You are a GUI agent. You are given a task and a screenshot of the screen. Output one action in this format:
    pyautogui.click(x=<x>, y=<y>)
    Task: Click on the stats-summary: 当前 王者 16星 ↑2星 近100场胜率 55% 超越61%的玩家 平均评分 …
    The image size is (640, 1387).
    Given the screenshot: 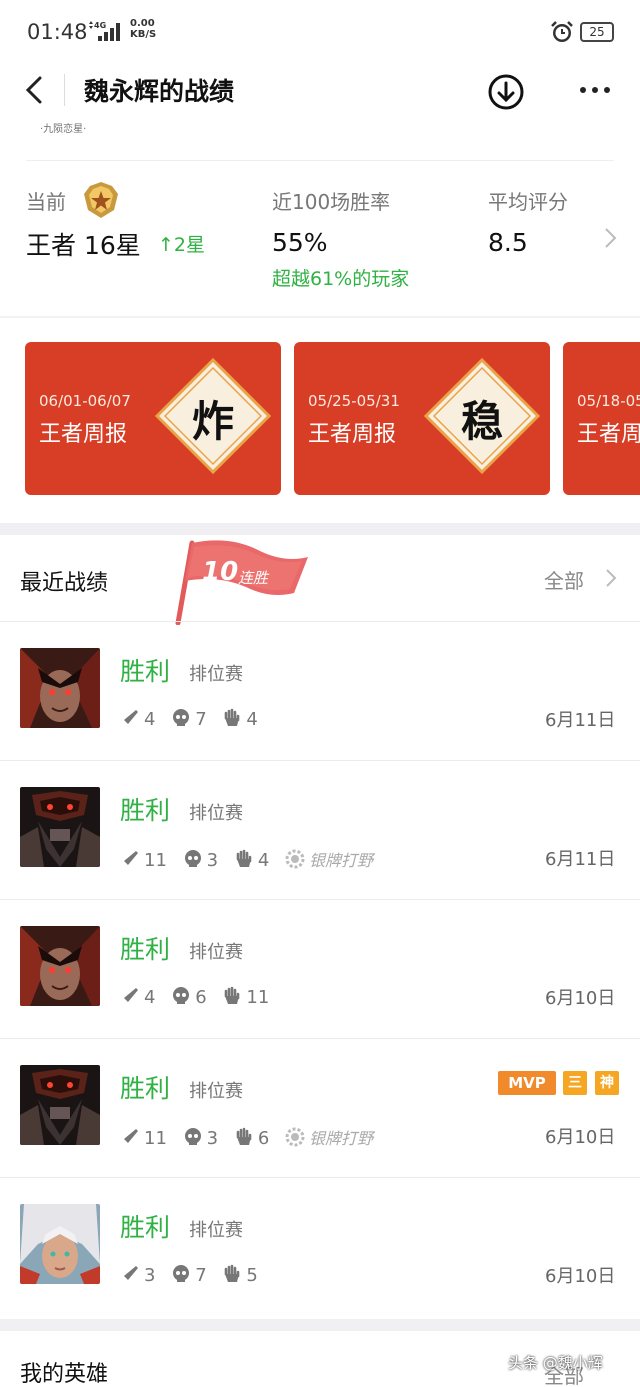 What is the action you would take?
    pyautogui.click(x=320, y=240)
    